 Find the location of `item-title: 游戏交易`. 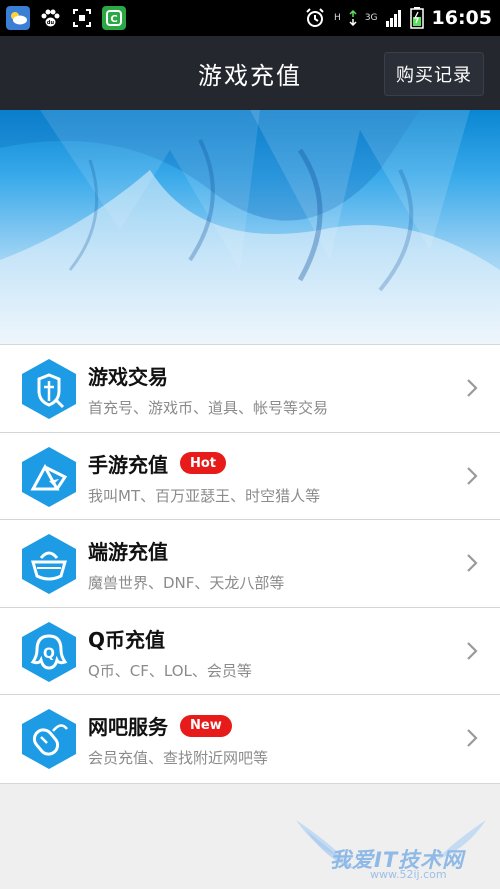

item-title: 游戏交易 is located at coordinates (128, 377).